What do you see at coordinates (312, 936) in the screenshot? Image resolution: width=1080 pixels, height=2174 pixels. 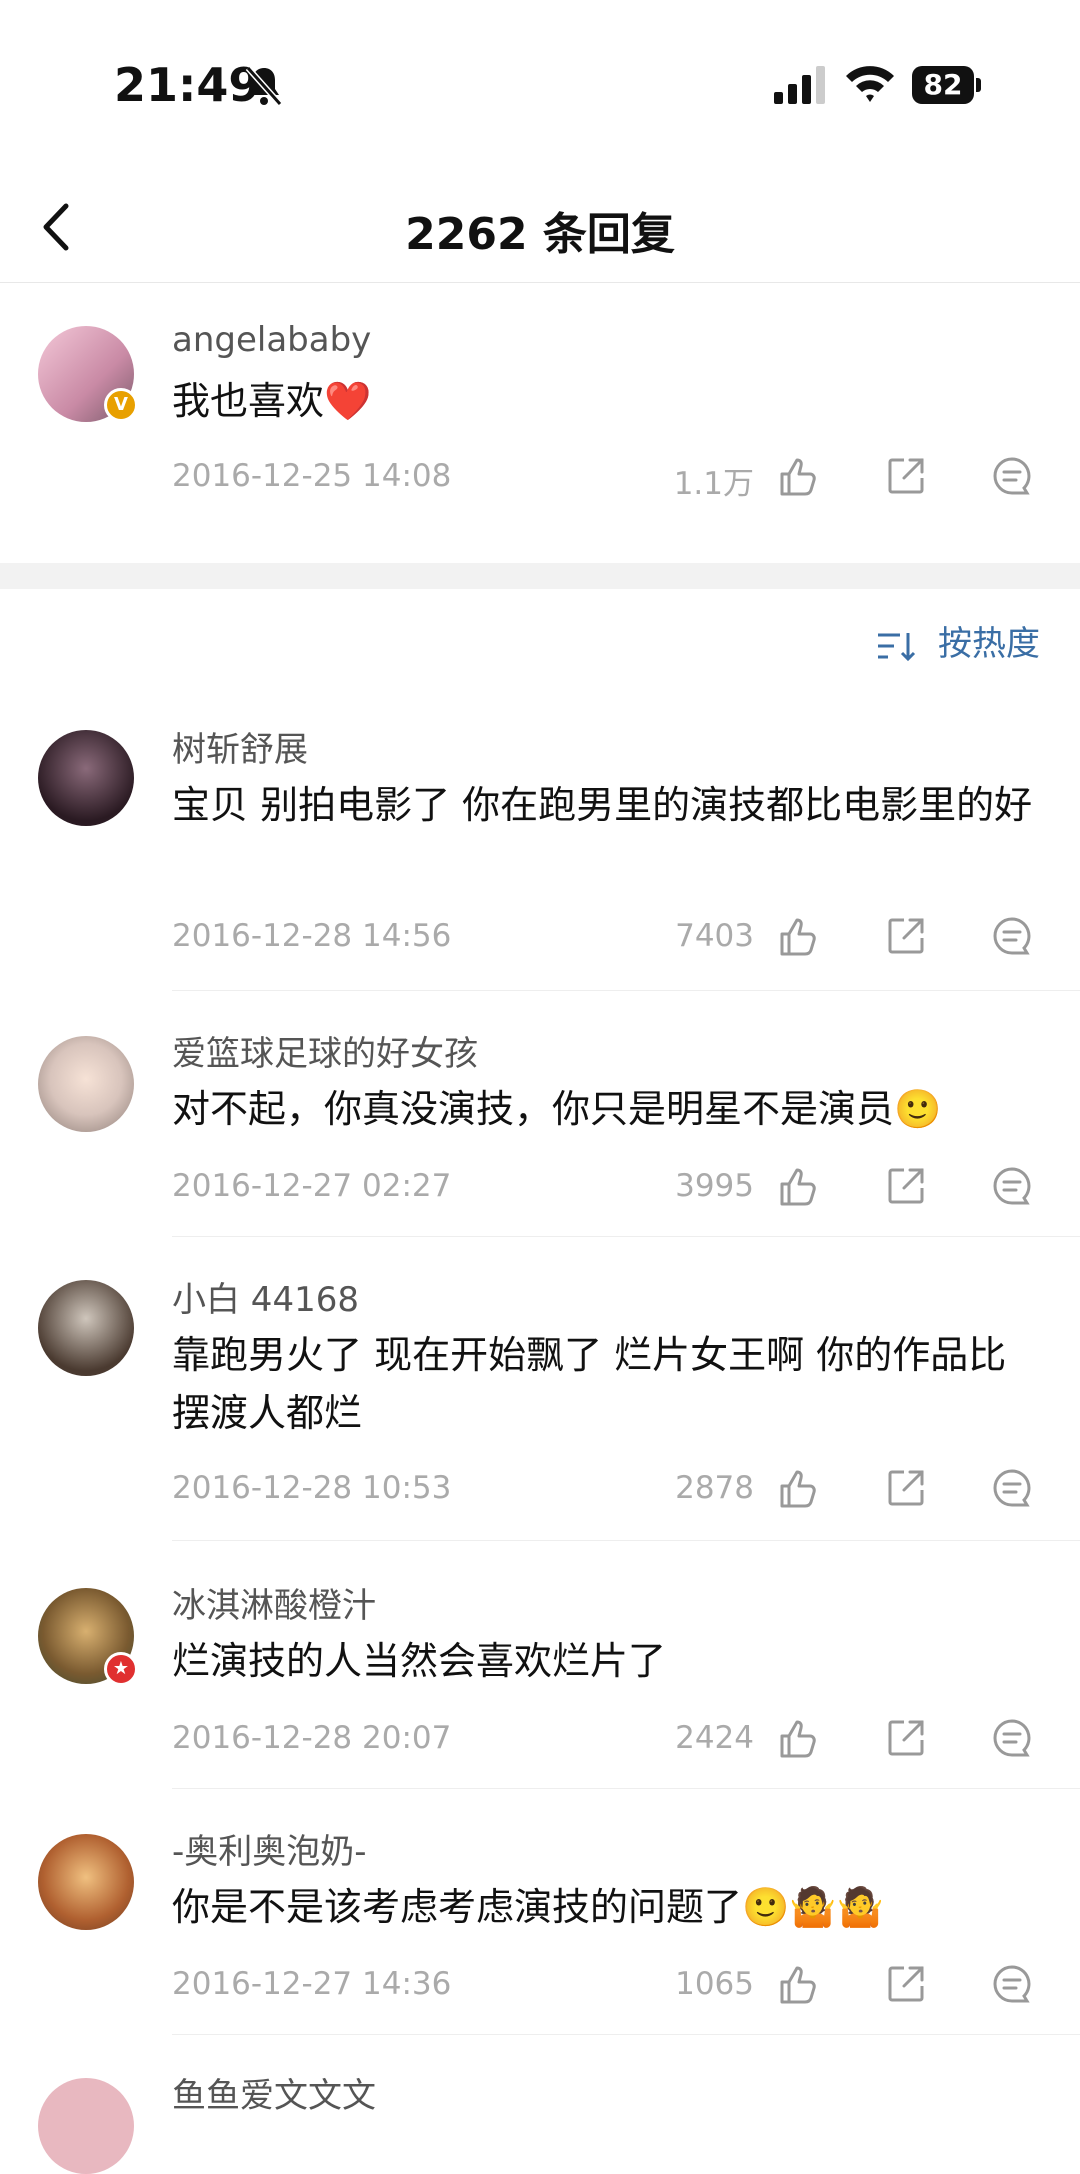 I see `comment-date: 2016-12-28 14:56` at bounding box center [312, 936].